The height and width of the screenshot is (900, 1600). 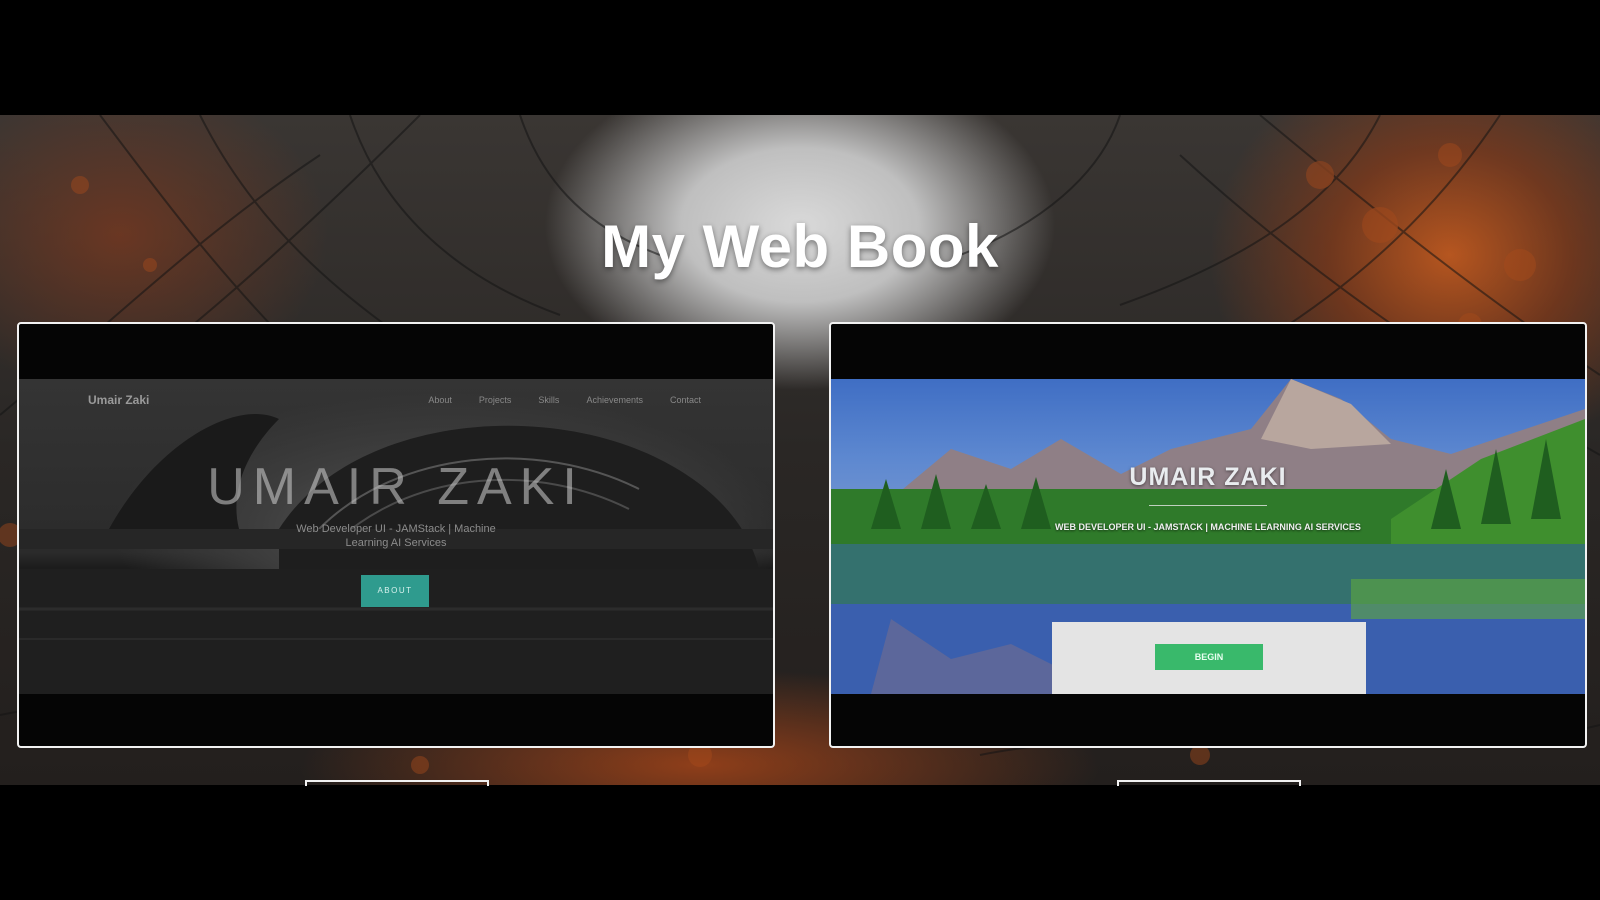 What do you see at coordinates (119, 400) in the screenshot?
I see `mini-brand: Umair Zaki` at bounding box center [119, 400].